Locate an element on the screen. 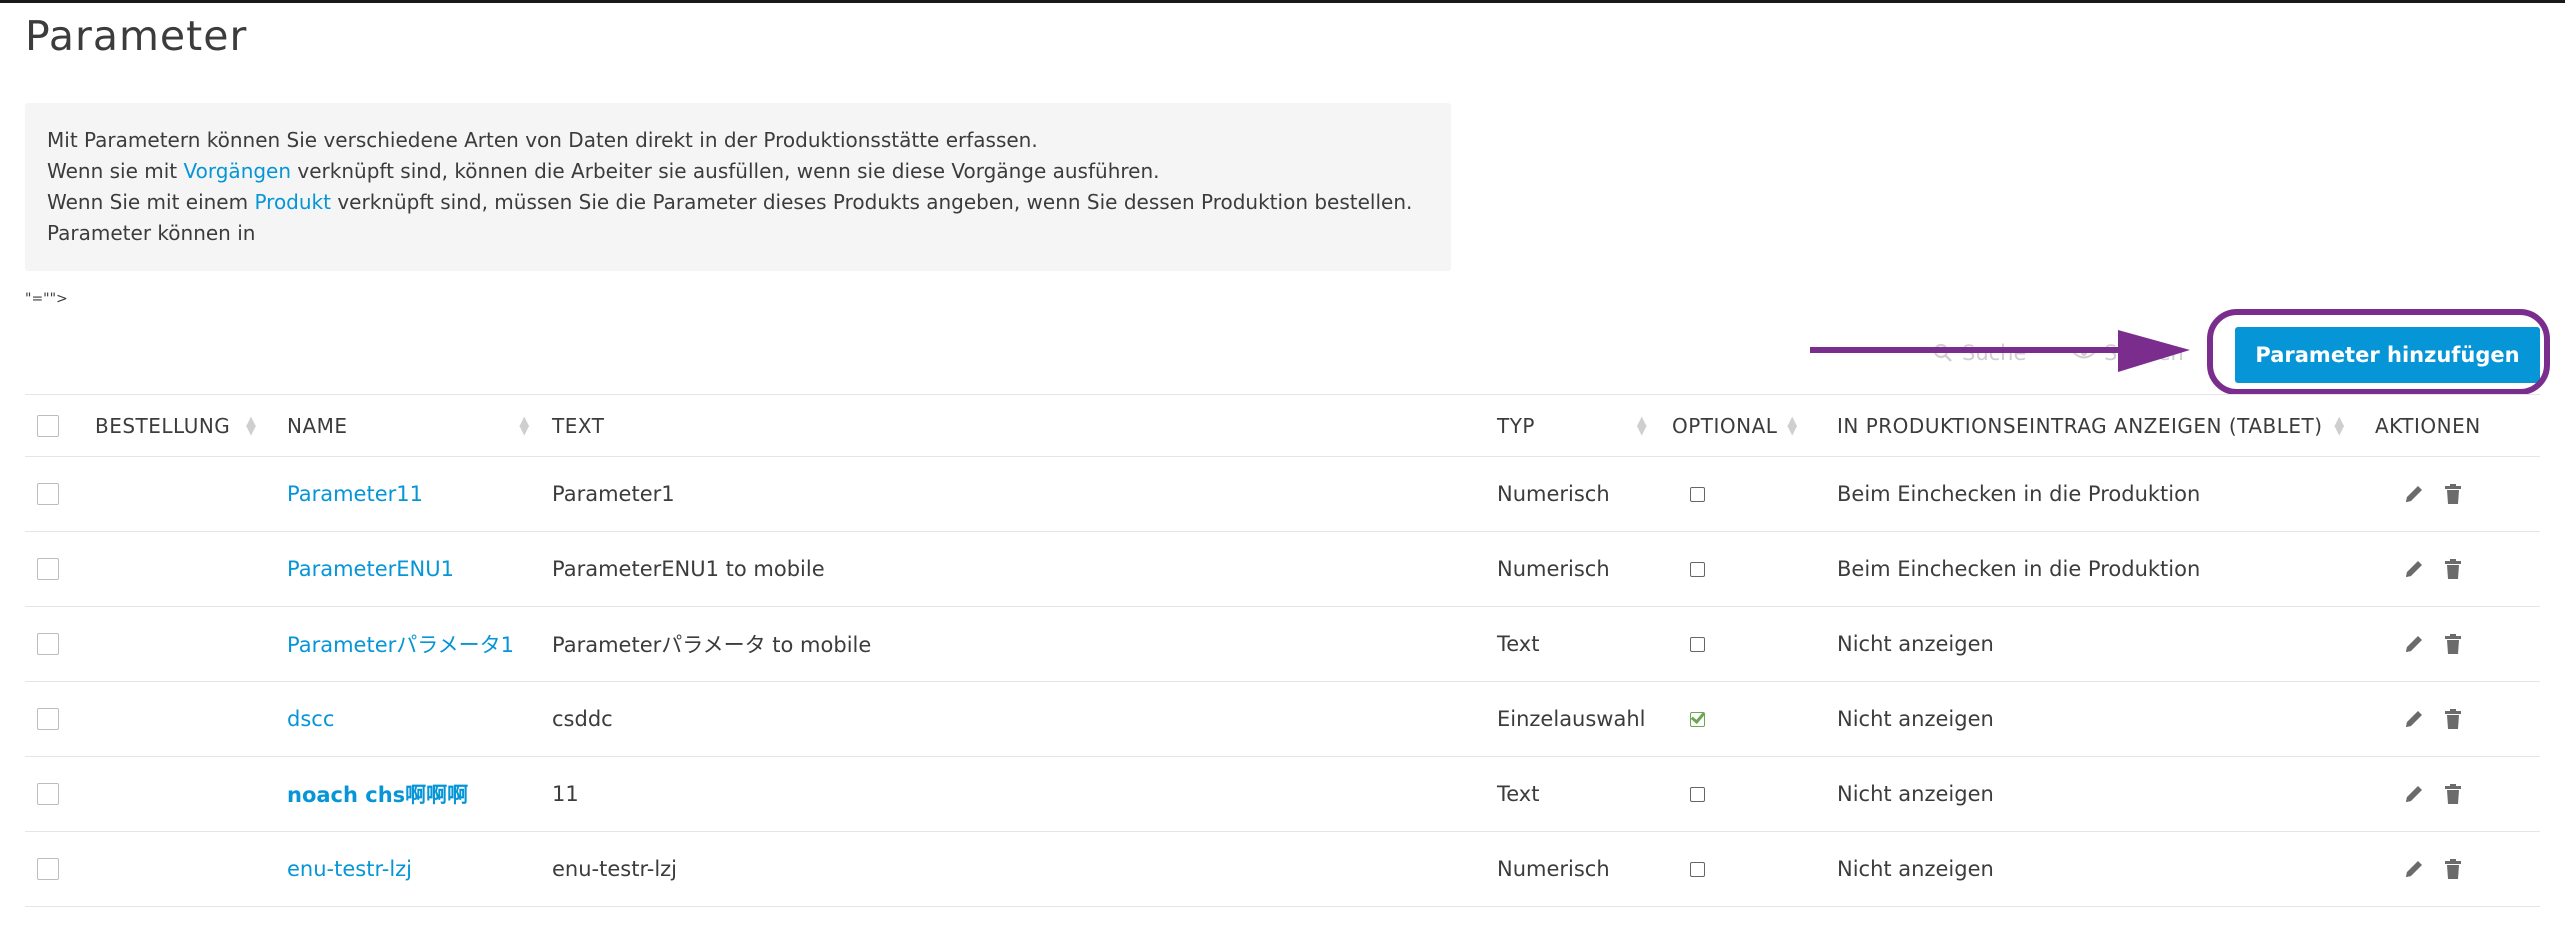  parameter-text: ParameterENU1 to mobile is located at coordinates (688, 569).